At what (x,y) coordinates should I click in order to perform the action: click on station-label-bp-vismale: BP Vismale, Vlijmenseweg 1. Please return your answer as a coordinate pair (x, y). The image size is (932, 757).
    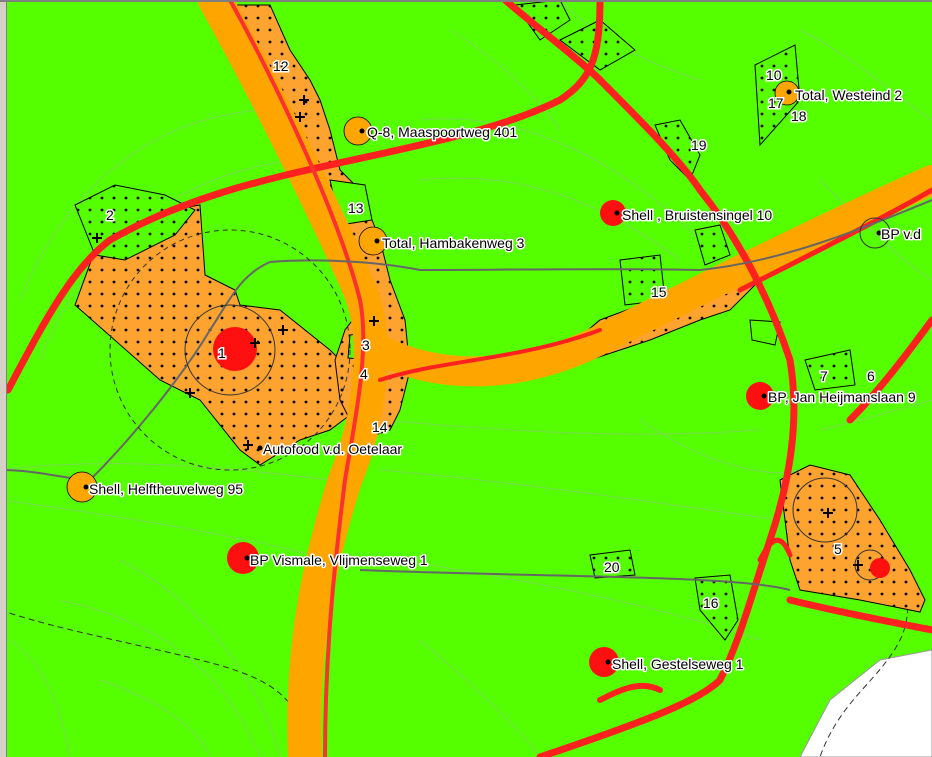
    Looking at the image, I should click on (339, 560).